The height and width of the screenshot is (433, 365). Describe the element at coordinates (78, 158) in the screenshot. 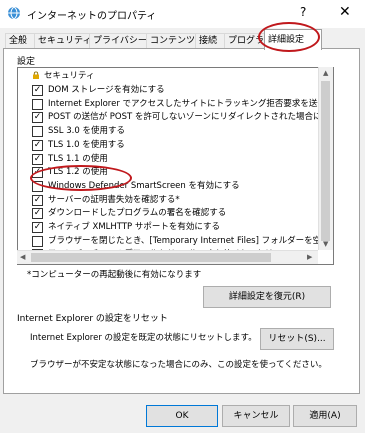

I see `setting-label: TLS 1.1 の使用` at that location.